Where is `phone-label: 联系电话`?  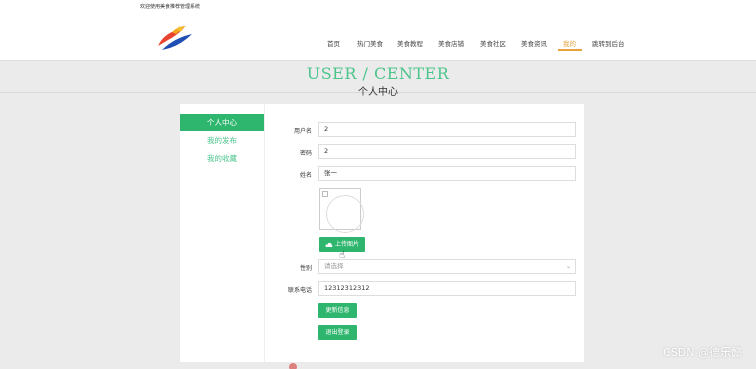
phone-label: 联系电话 is located at coordinates (299, 290).